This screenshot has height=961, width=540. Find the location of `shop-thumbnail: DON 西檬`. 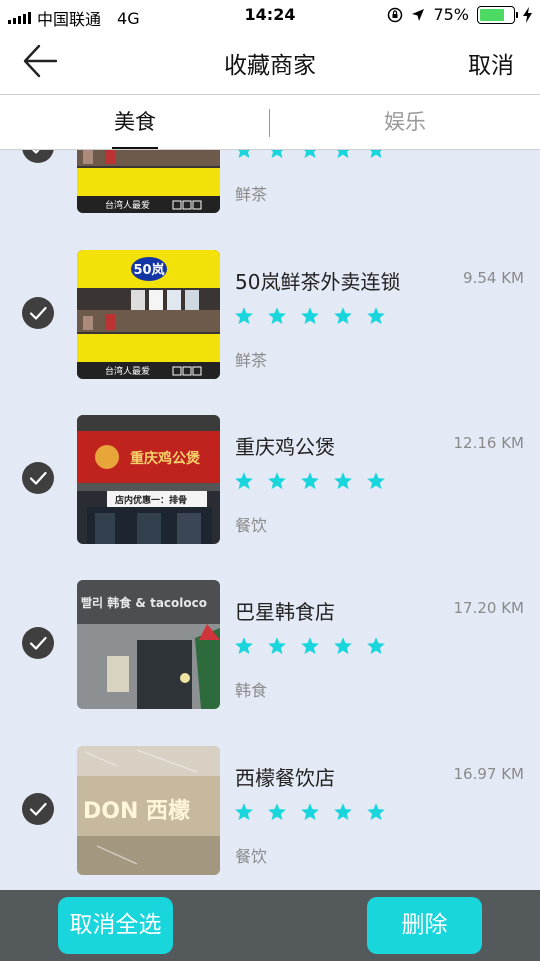

shop-thumbnail: DON 西檬 is located at coordinates (148, 810).